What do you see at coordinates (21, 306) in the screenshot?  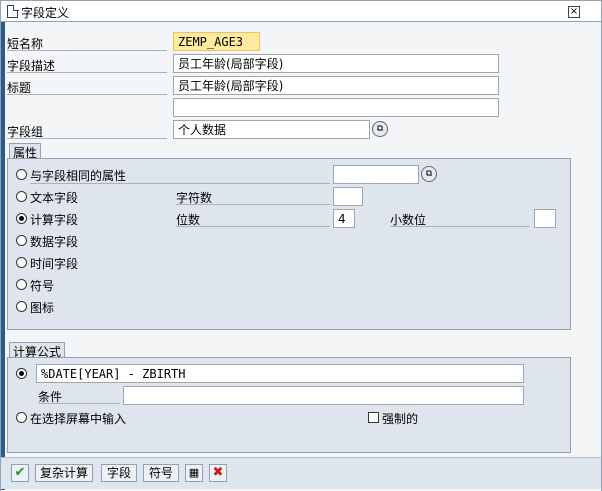 I see `icon-radio` at bounding box center [21, 306].